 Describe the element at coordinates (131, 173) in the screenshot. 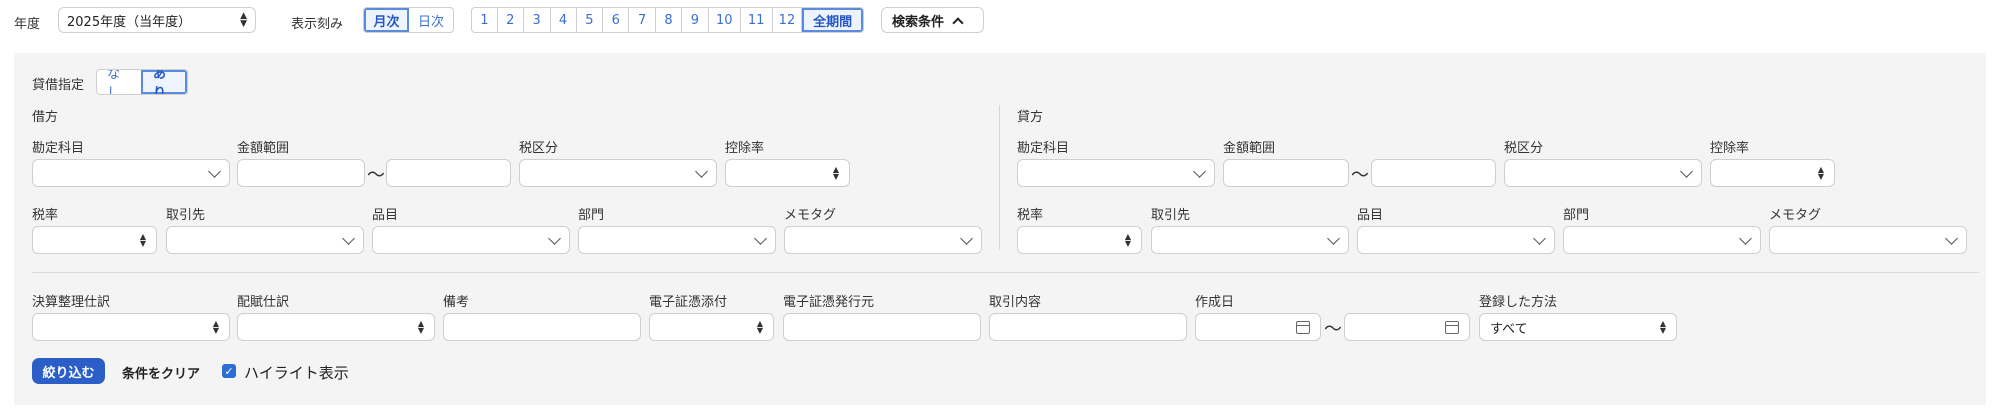

I see `debit-account-select` at that location.